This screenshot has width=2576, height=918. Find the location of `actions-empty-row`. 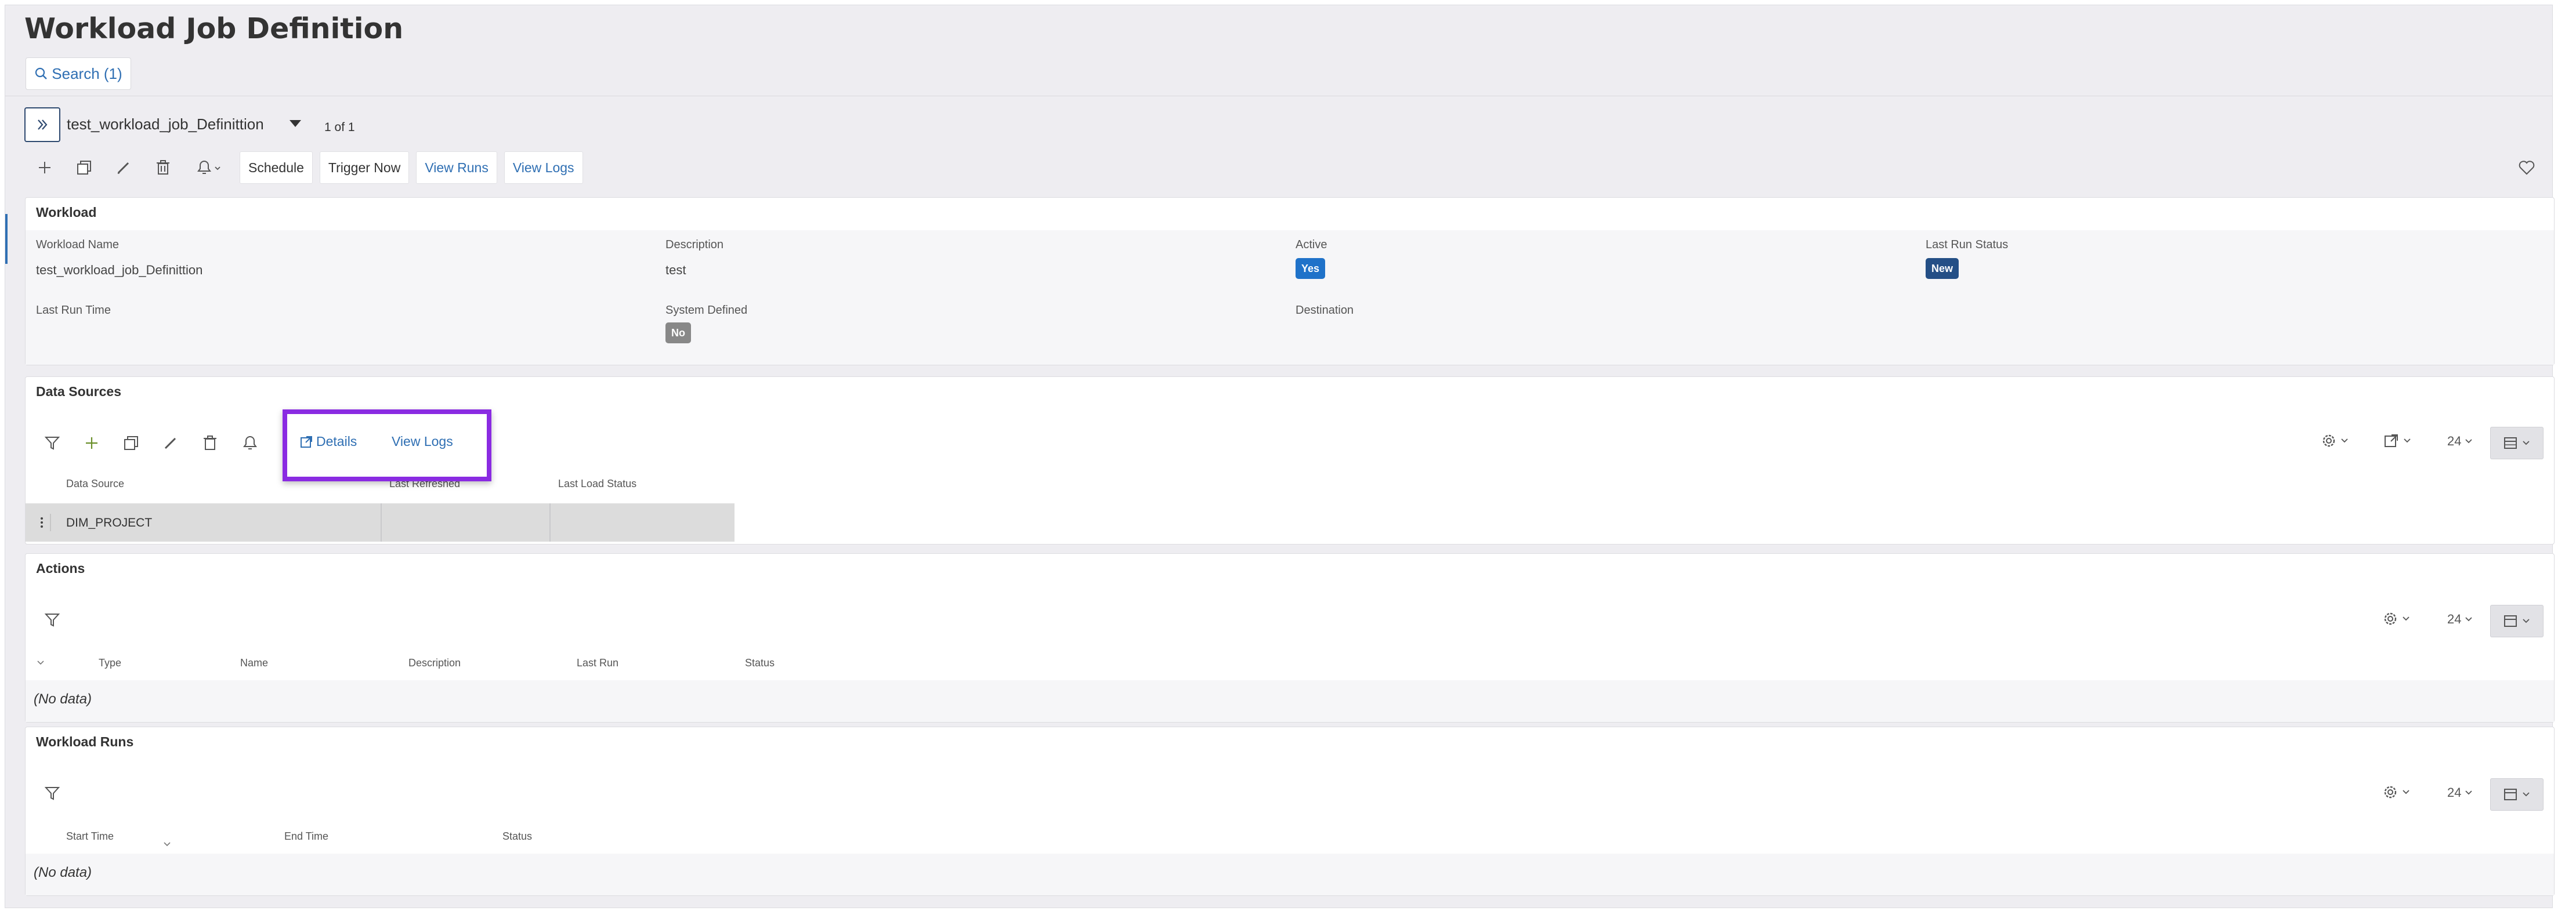

actions-empty-row is located at coordinates (1290, 701).